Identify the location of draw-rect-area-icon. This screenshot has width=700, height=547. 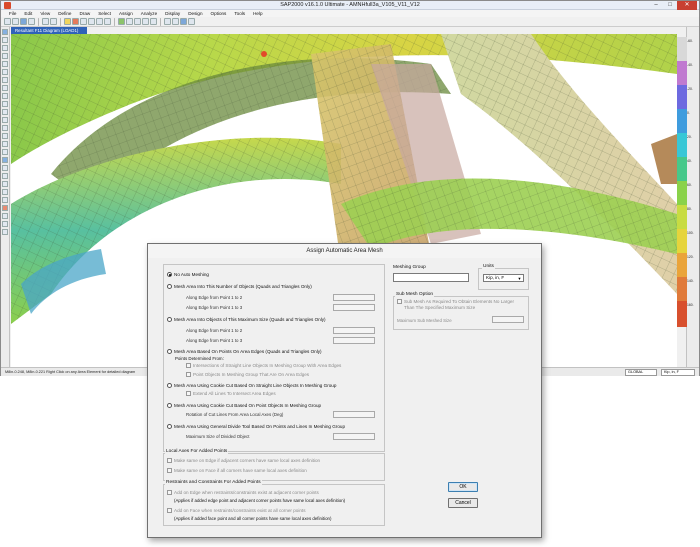
(5, 80).